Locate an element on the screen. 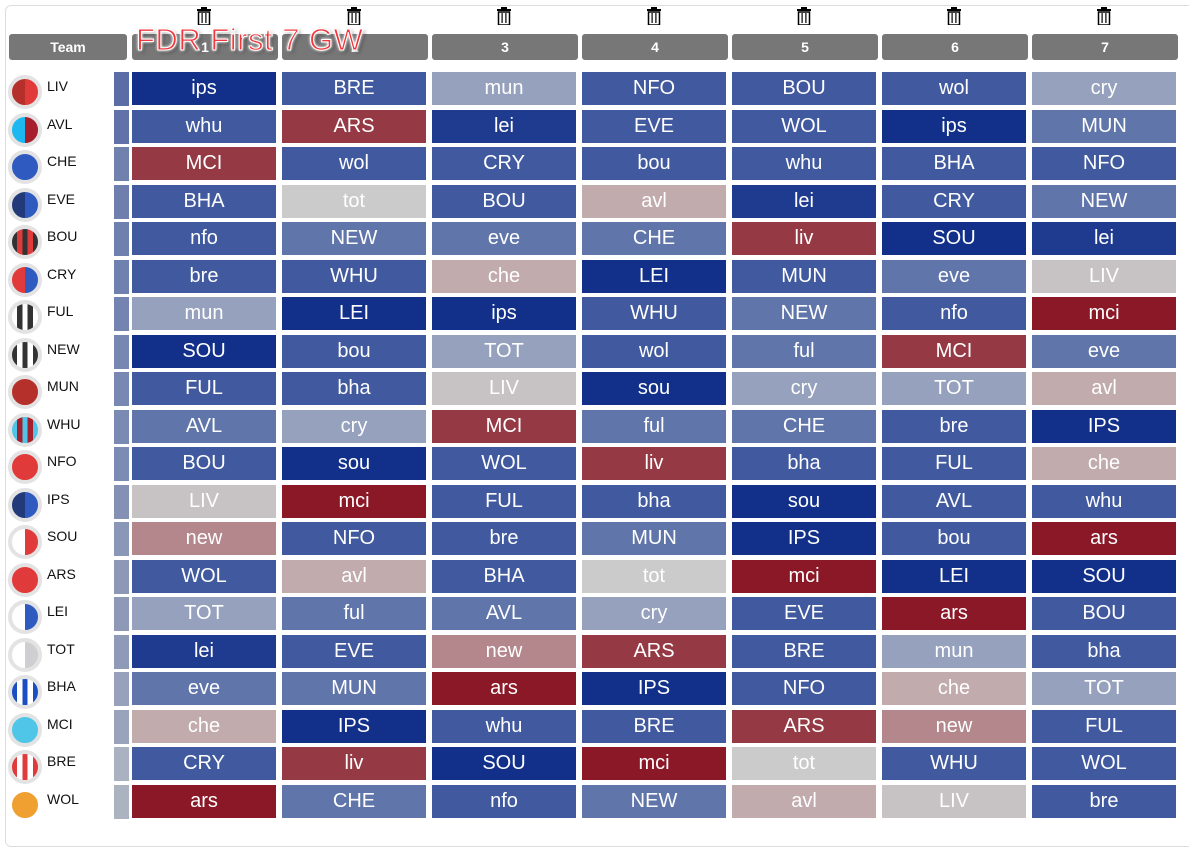  fixture-cell: cry is located at coordinates (1104, 88).